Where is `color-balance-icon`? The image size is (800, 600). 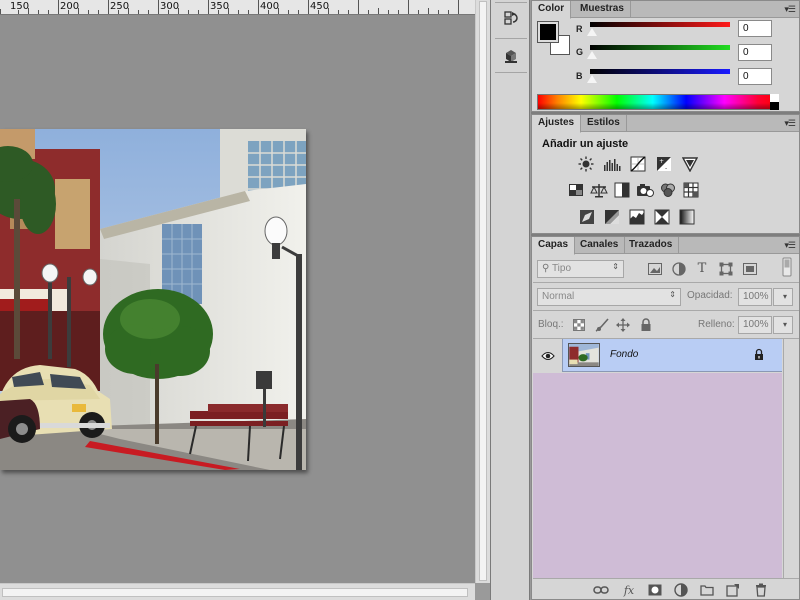 color-balance-icon is located at coordinates (599, 190).